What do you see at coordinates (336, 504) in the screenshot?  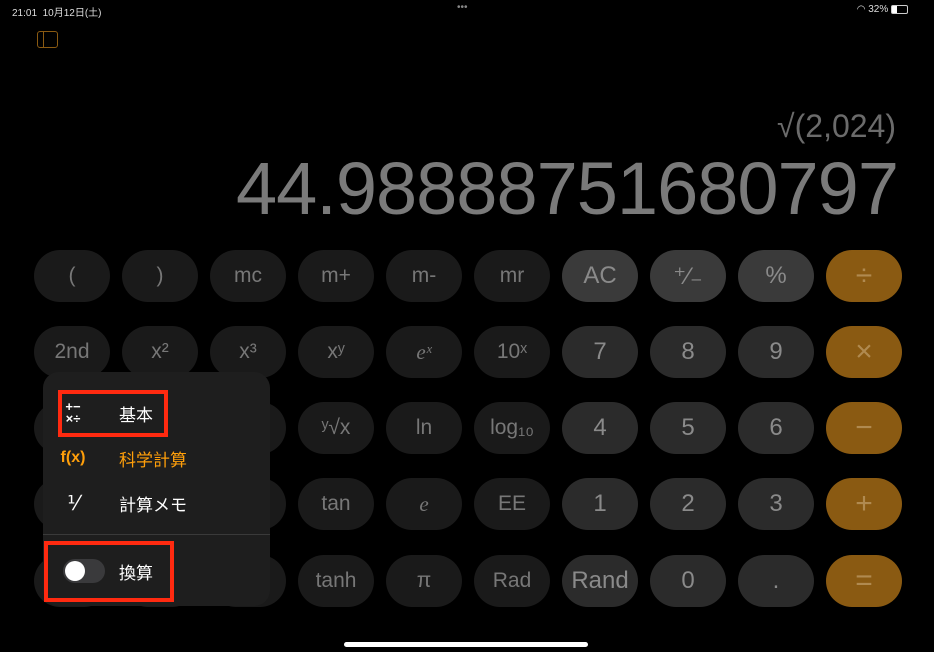 I see `key-button: tan` at bounding box center [336, 504].